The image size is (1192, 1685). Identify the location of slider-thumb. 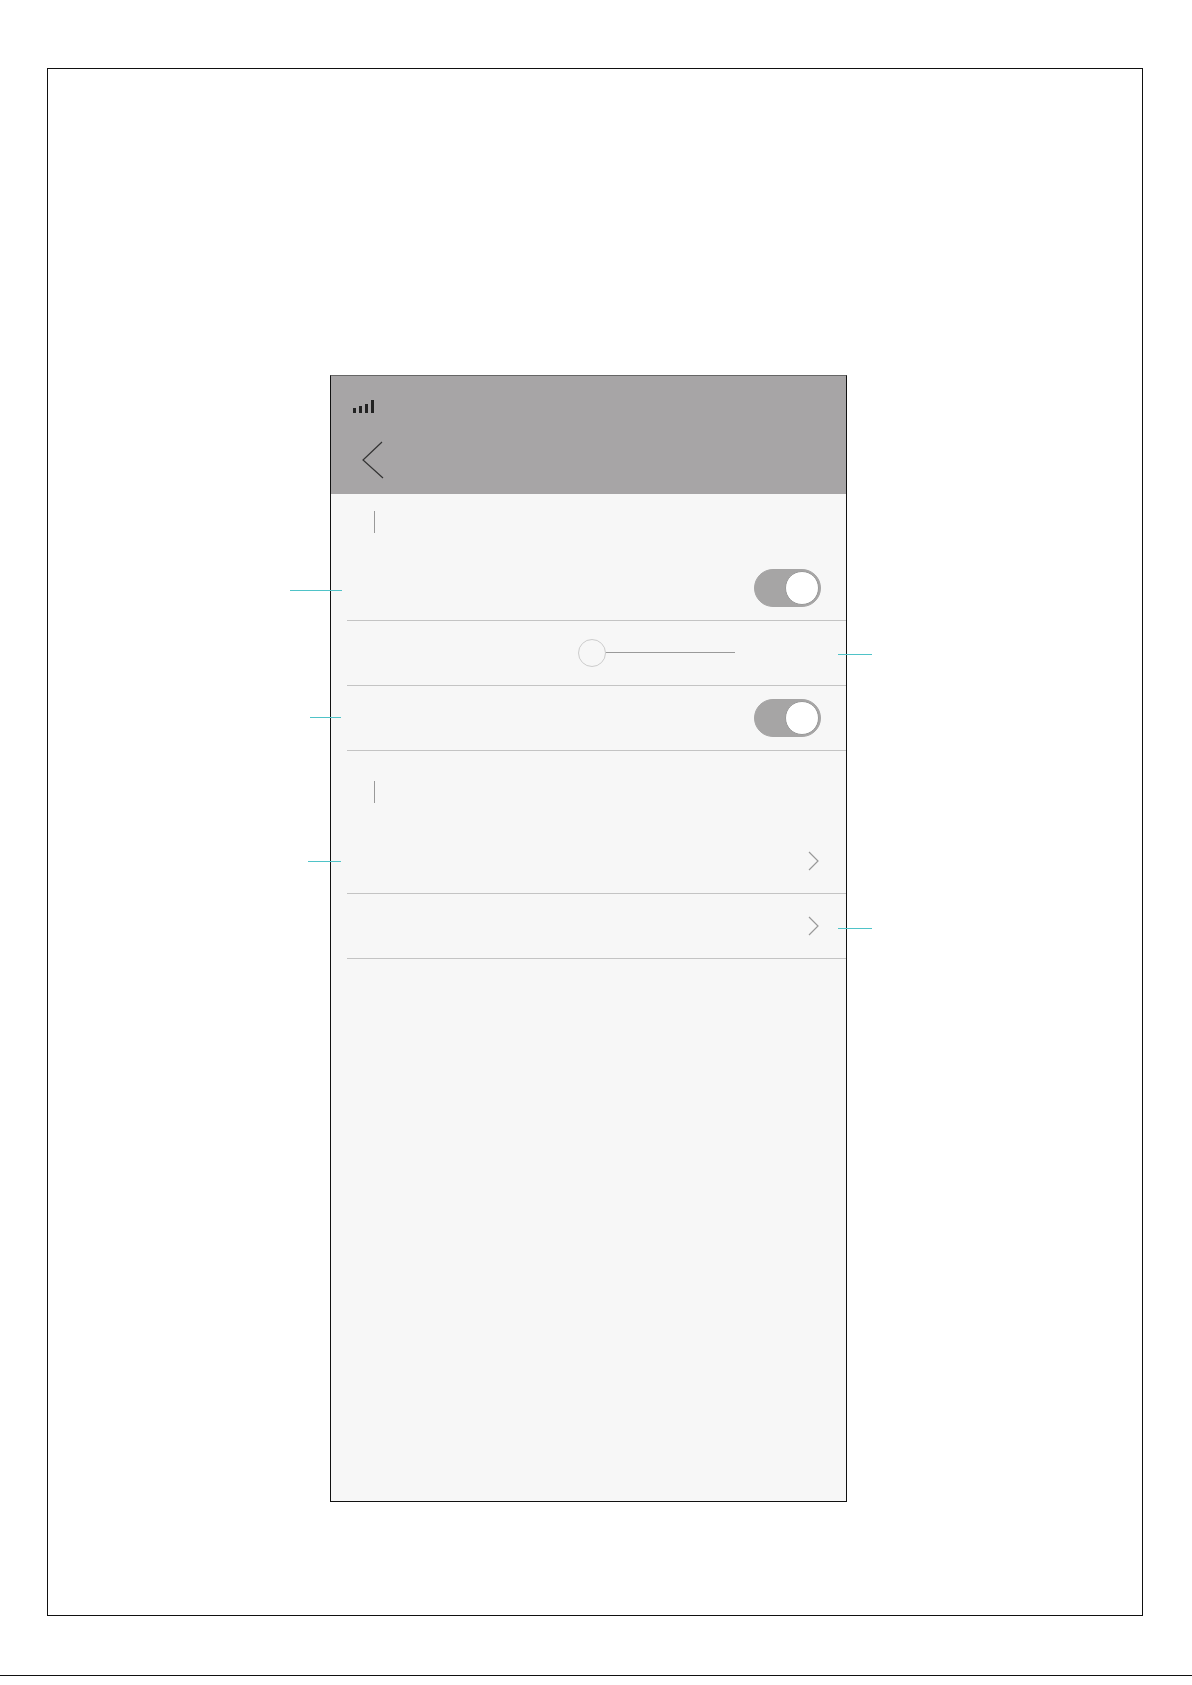
(592, 653).